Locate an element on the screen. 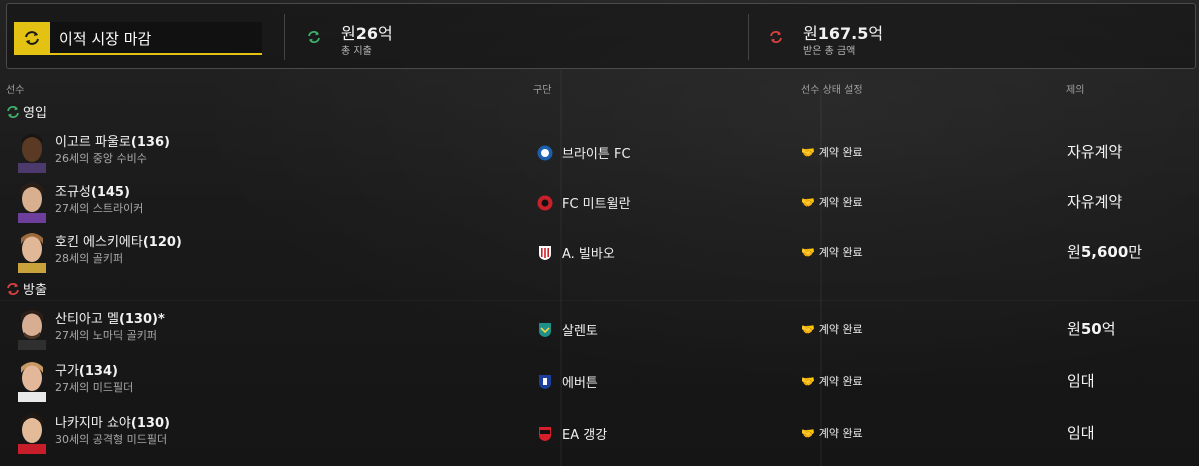 The height and width of the screenshot is (466, 1199). player-name: 이고르 파울로(136) is located at coordinates (112, 140).